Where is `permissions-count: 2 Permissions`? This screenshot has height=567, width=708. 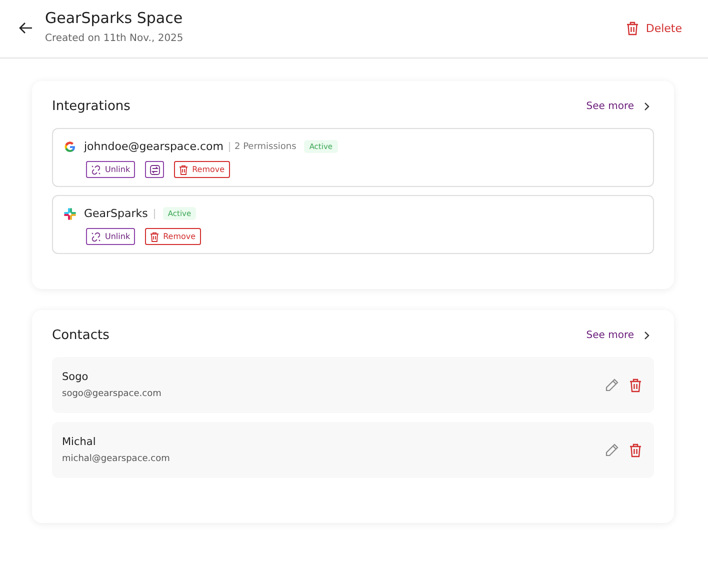
permissions-count: 2 Permissions is located at coordinates (265, 147).